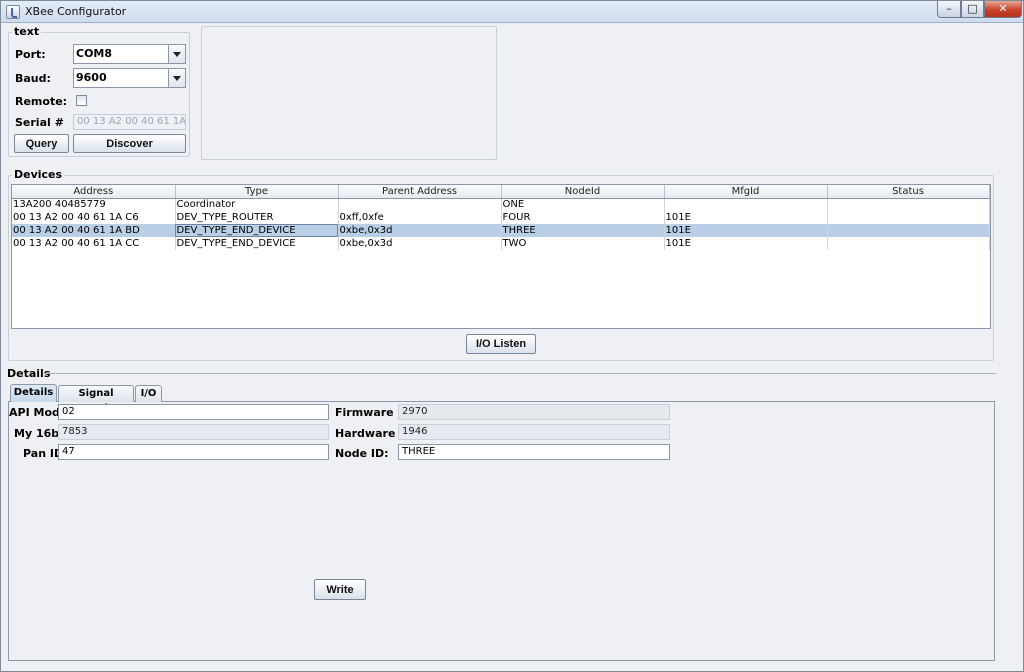 This screenshot has height=672, width=1024. What do you see at coordinates (13, 12) in the screenshot?
I see `java-app-icon` at bounding box center [13, 12].